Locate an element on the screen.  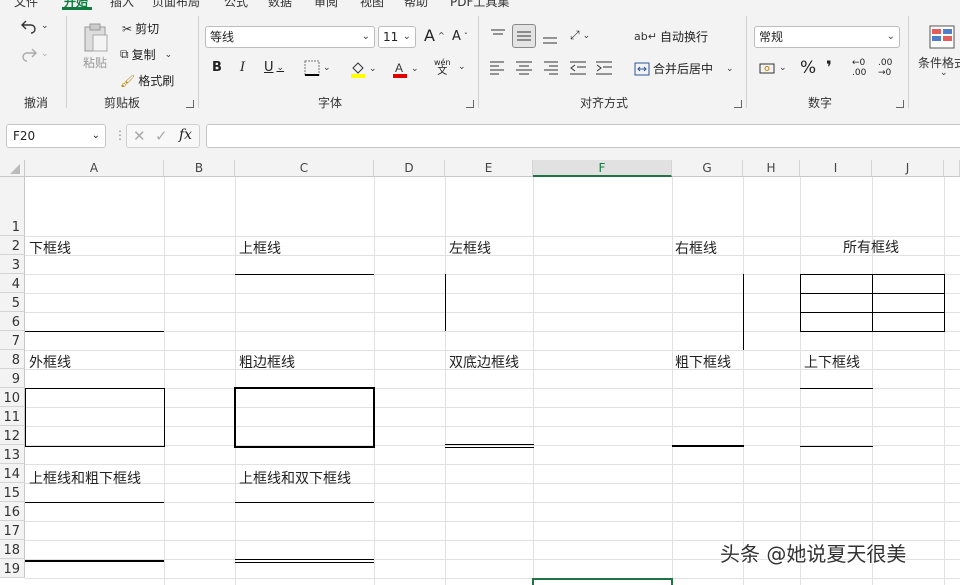
fill-color-button: ⌄ is located at coordinates (363, 69).